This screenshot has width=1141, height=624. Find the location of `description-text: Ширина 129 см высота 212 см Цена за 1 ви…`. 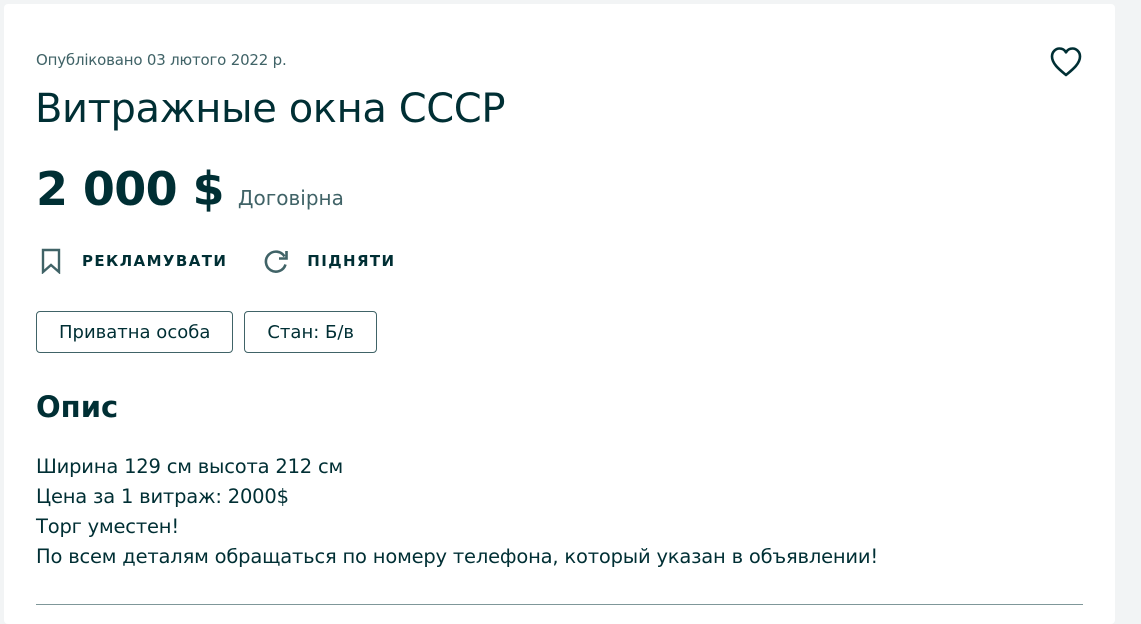

description-text: Ширина 129 см высота 212 см Цена за 1 ви… is located at coordinates (457, 512).